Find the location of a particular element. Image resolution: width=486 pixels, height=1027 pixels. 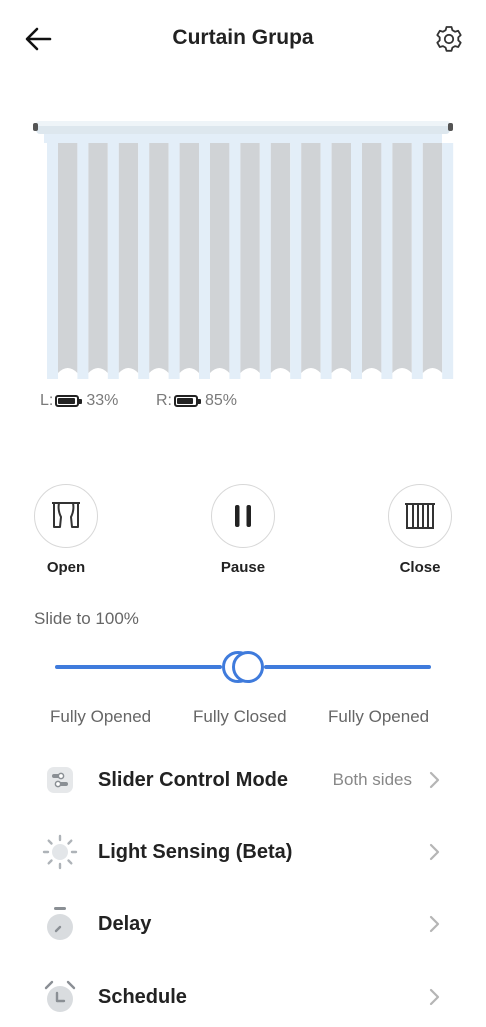

slider-control-mode-label: Slider Control Mode is located at coordinates (193, 779).